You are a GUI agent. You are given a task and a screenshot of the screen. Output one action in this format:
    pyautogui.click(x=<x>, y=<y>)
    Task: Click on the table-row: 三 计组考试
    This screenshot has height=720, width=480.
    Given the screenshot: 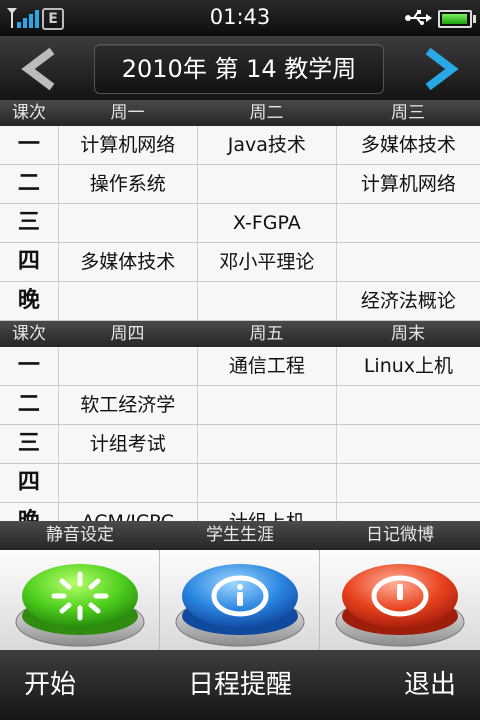 What is the action you would take?
    pyautogui.click(x=240, y=444)
    